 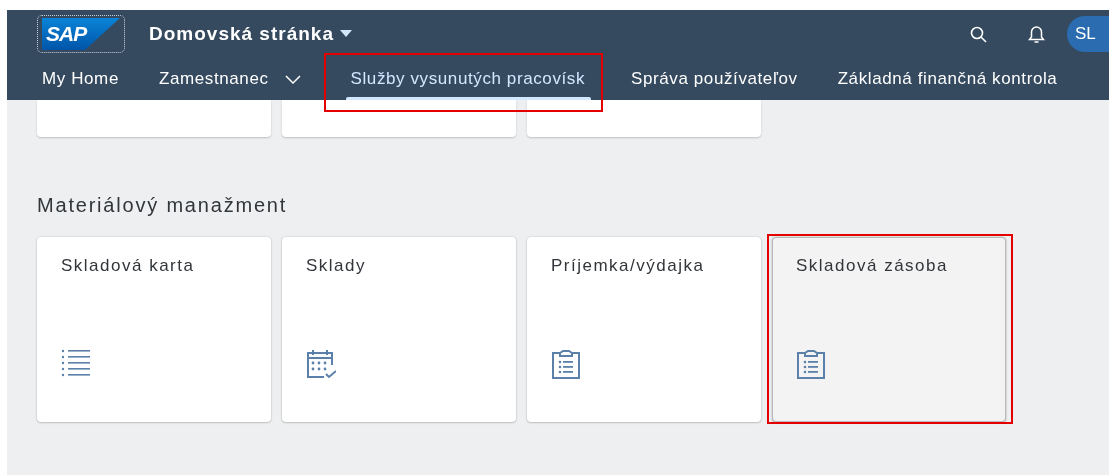 I want to click on app-tile: Skladová zásoba, so click(x=889, y=329).